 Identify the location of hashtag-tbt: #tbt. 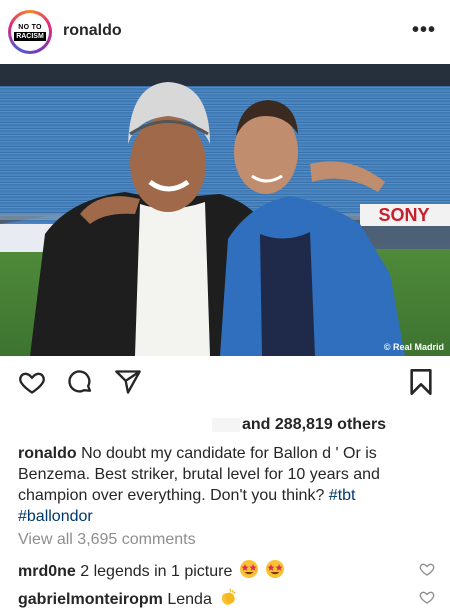
(342, 495).